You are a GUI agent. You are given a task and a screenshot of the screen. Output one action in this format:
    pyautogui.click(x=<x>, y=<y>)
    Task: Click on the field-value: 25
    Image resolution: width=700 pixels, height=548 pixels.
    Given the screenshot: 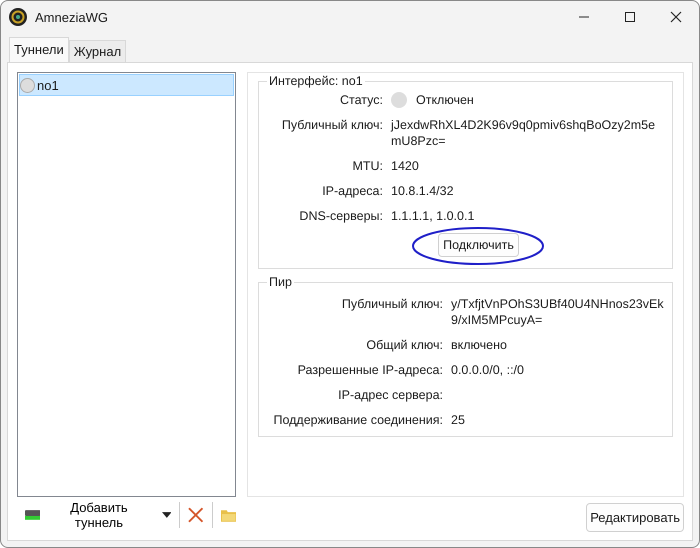 What is the action you would take?
    pyautogui.click(x=458, y=420)
    